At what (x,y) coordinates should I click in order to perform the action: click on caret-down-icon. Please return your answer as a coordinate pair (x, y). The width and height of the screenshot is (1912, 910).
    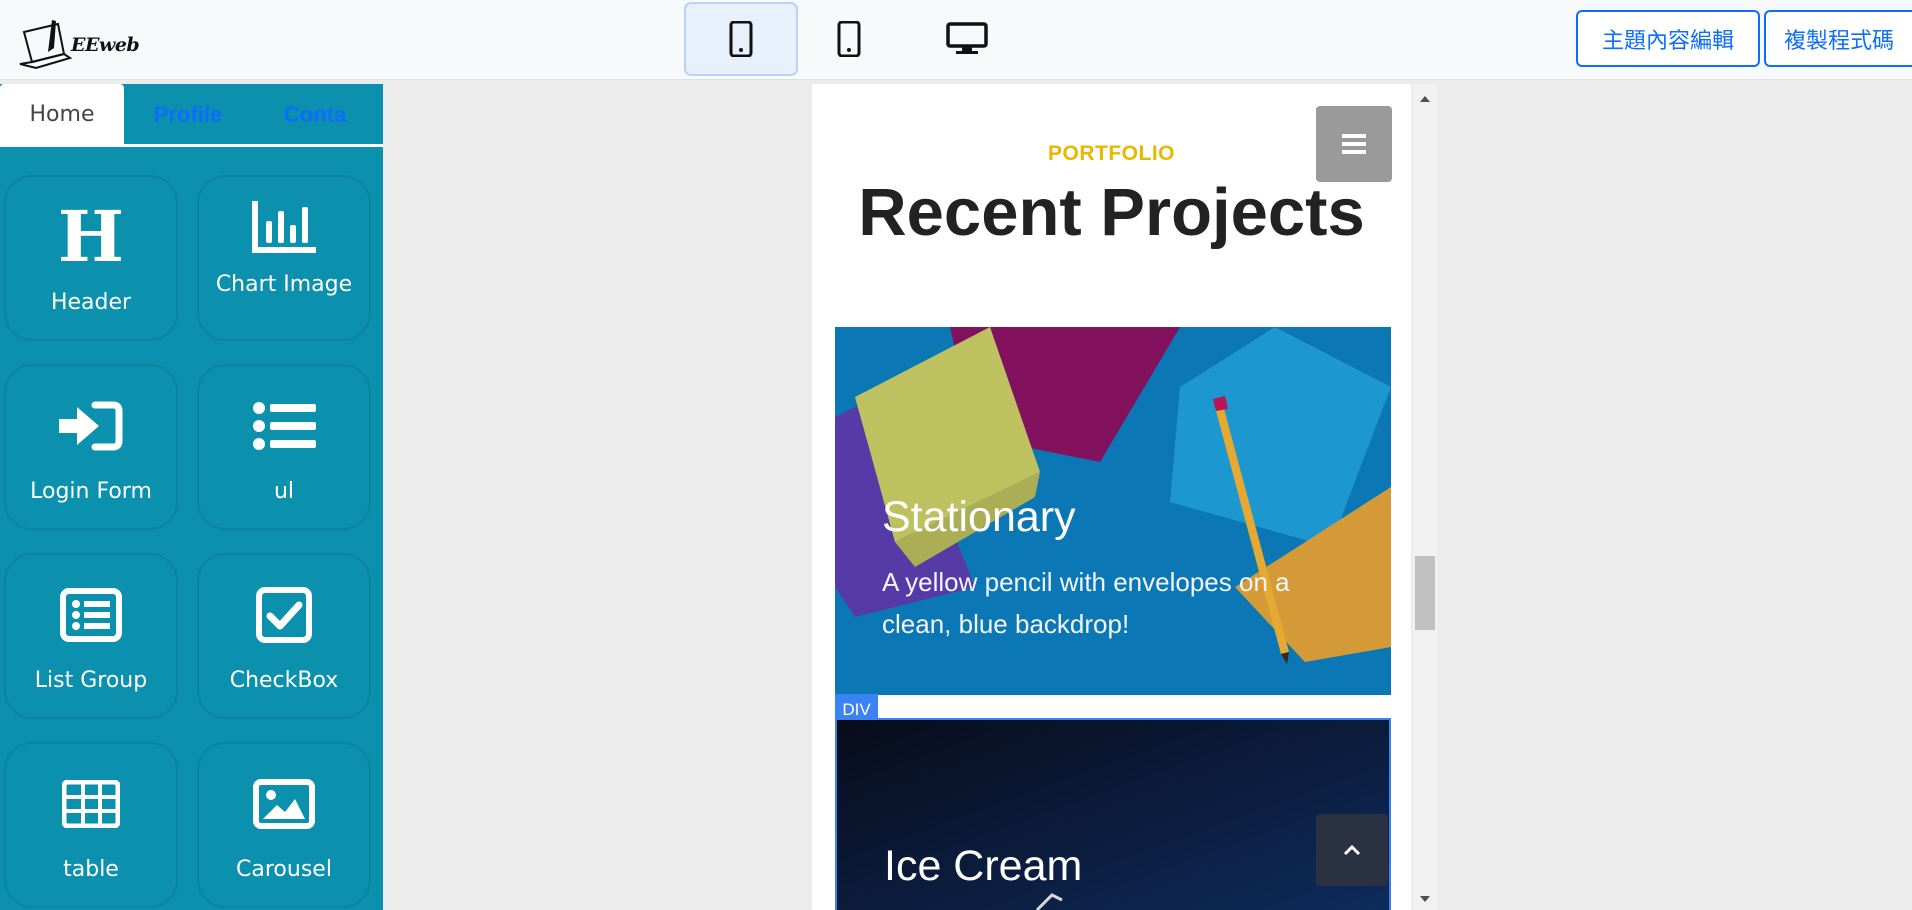
    Looking at the image, I should click on (1425, 899).